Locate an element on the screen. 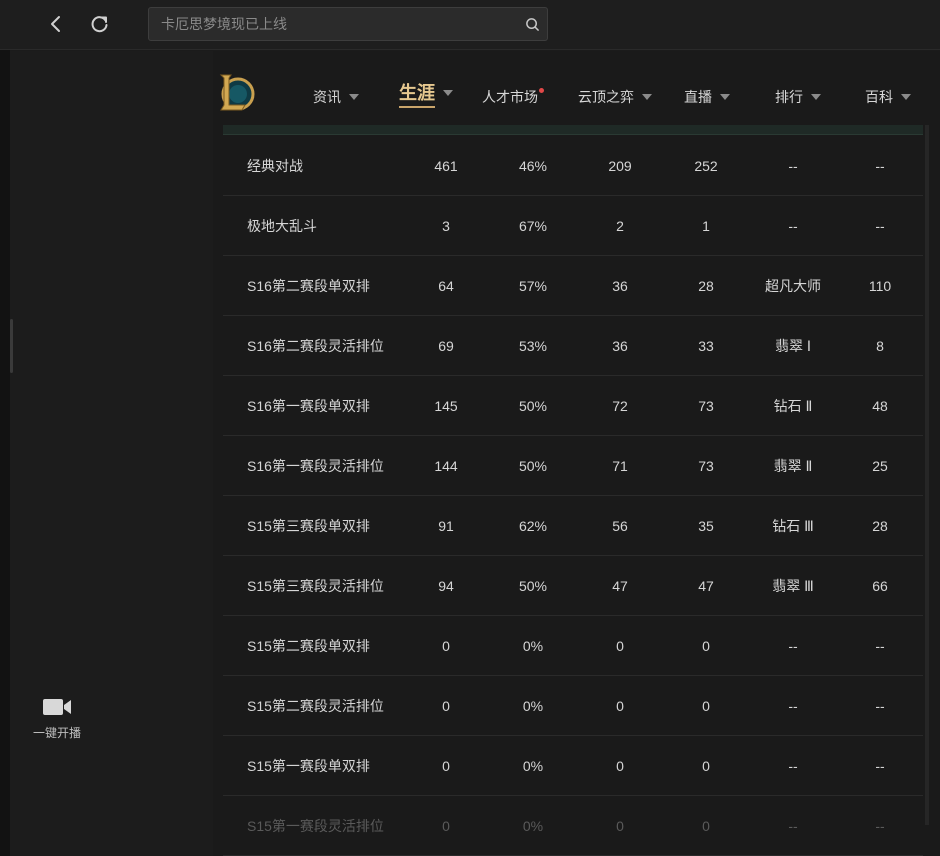 The image size is (940, 856). table-row: 极地大乱斗 3 67% 2 1 -- -- is located at coordinates (573, 226).